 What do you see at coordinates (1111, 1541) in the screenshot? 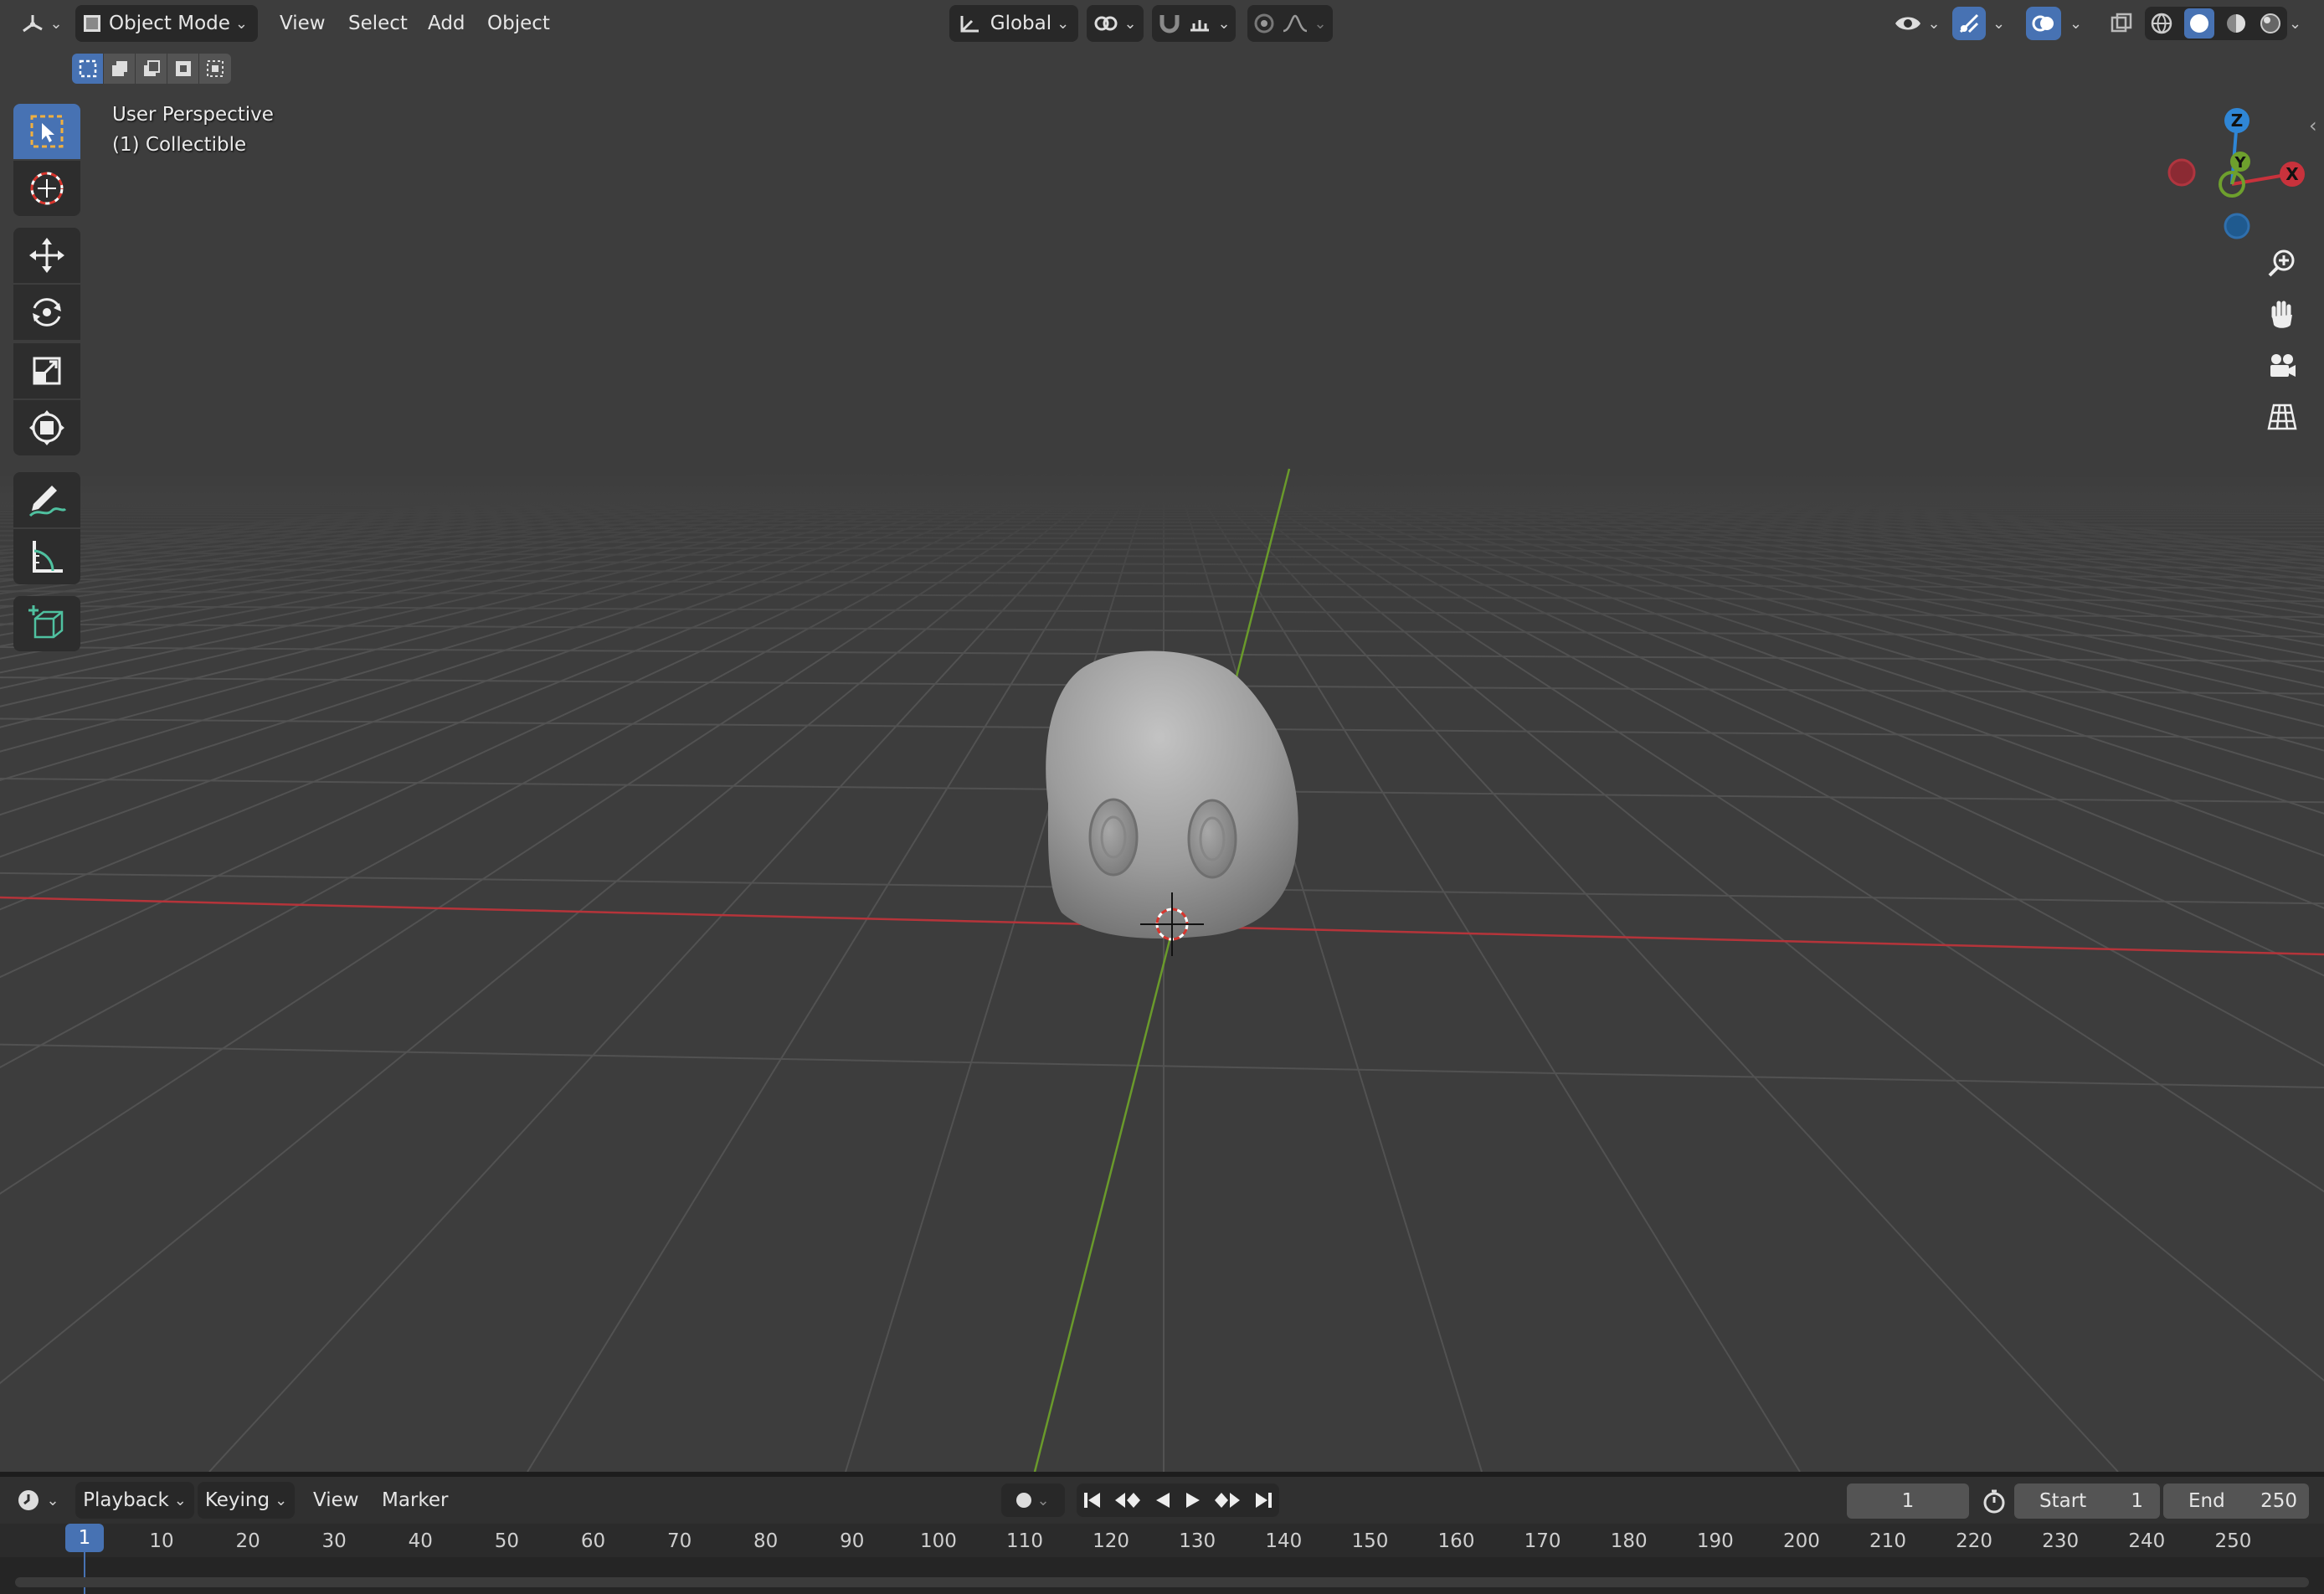
I see `ruler-tick-label: 120` at bounding box center [1111, 1541].